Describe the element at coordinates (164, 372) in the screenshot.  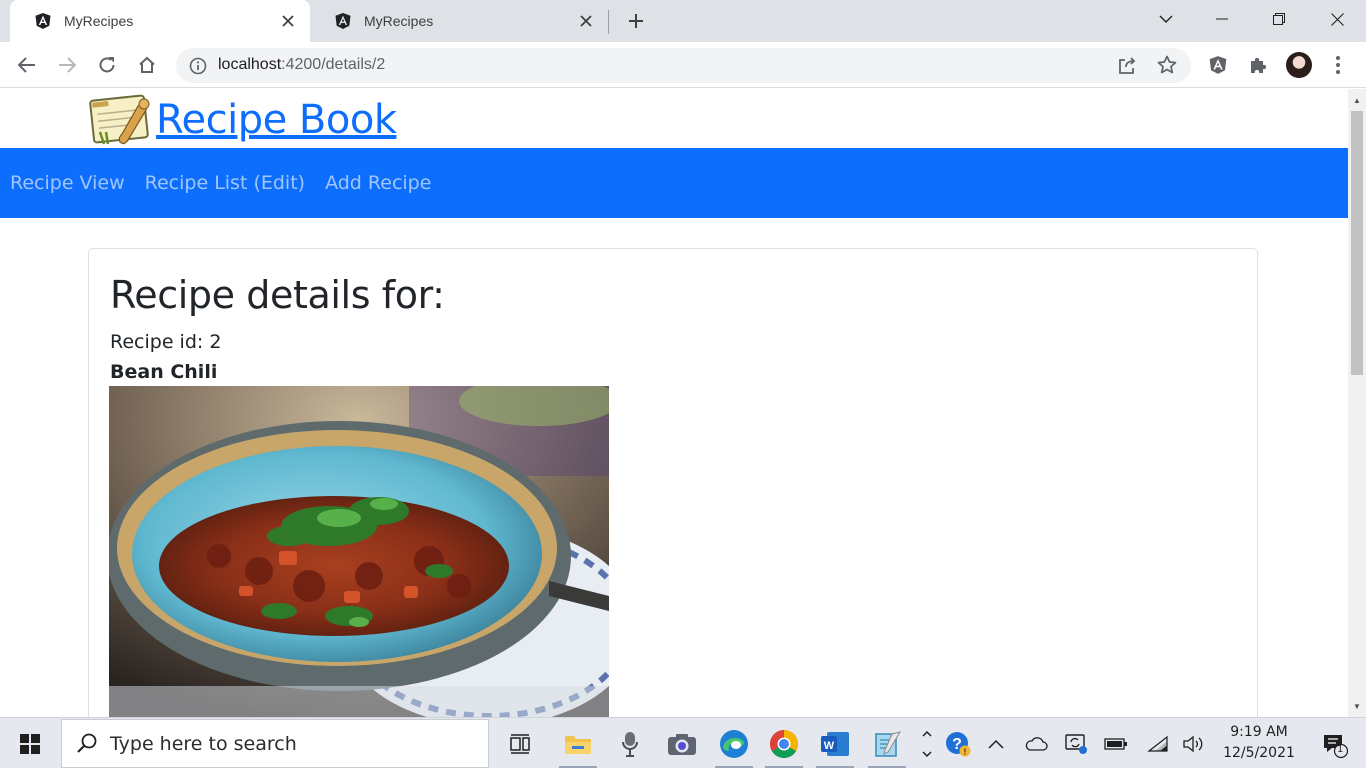
I see `recipe-name: Bean Chili` at that location.